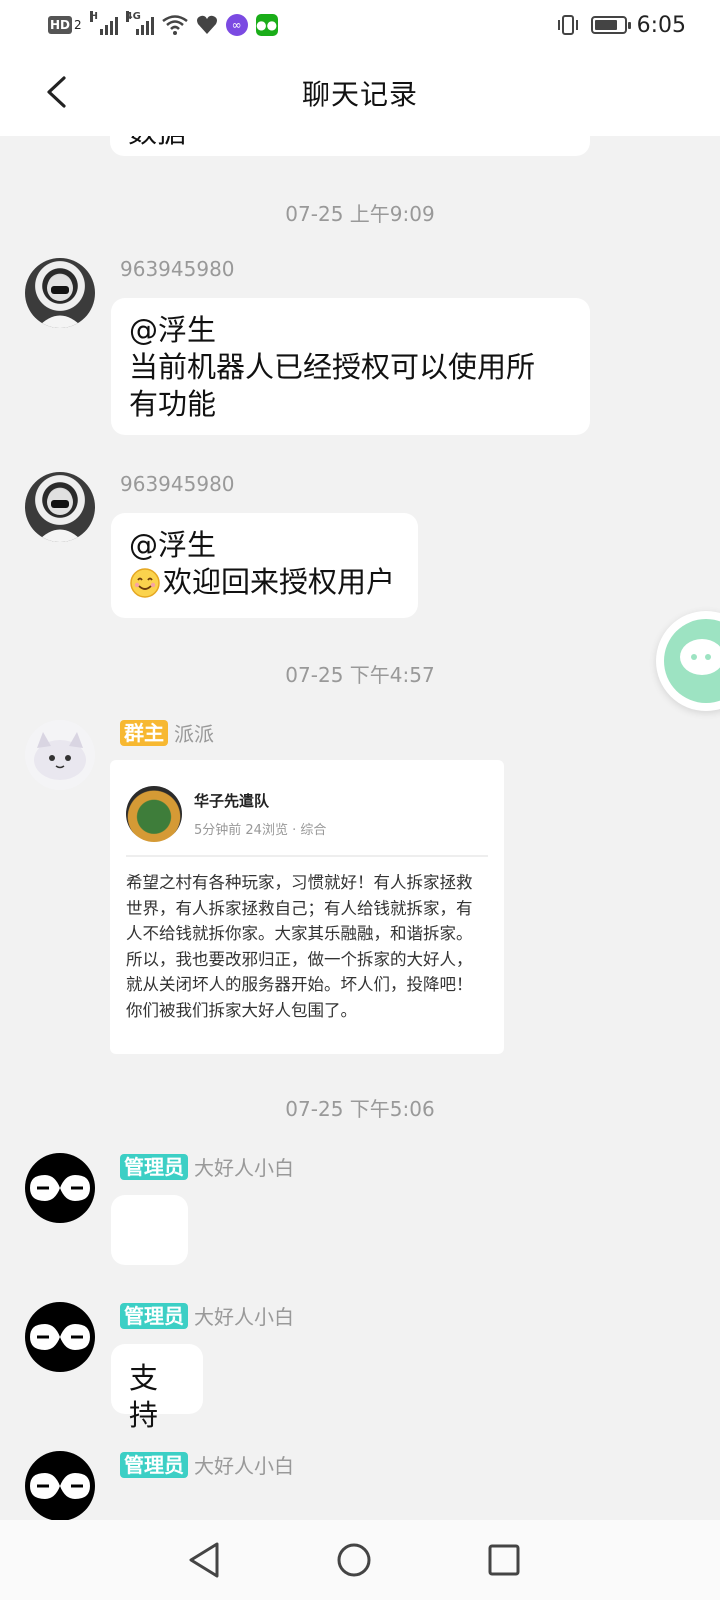  I want to click on sender-name-line: 群主 派派, so click(167, 732).